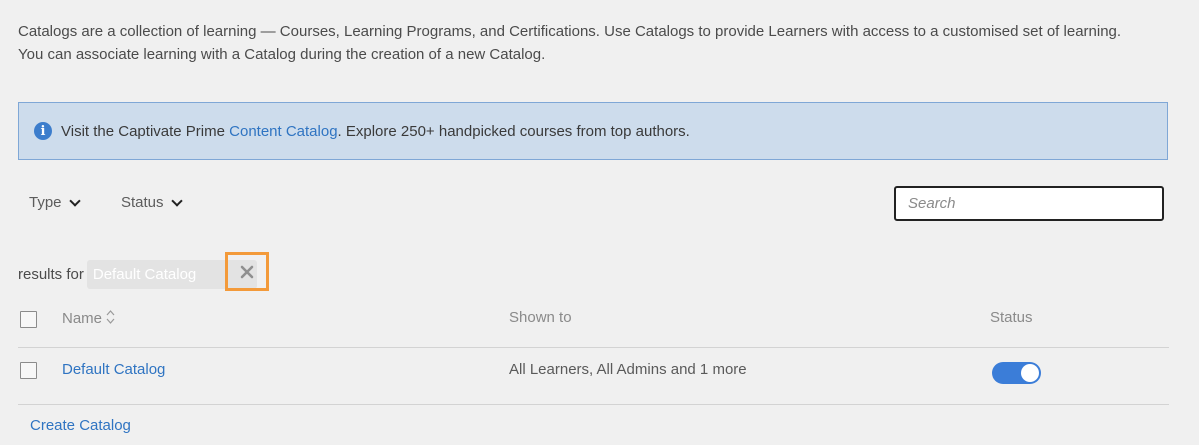 Image resolution: width=1199 pixels, height=445 pixels. Describe the element at coordinates (80, 425) in the screenshot. I see `create-catalog-link: Create Catalog` at that location.